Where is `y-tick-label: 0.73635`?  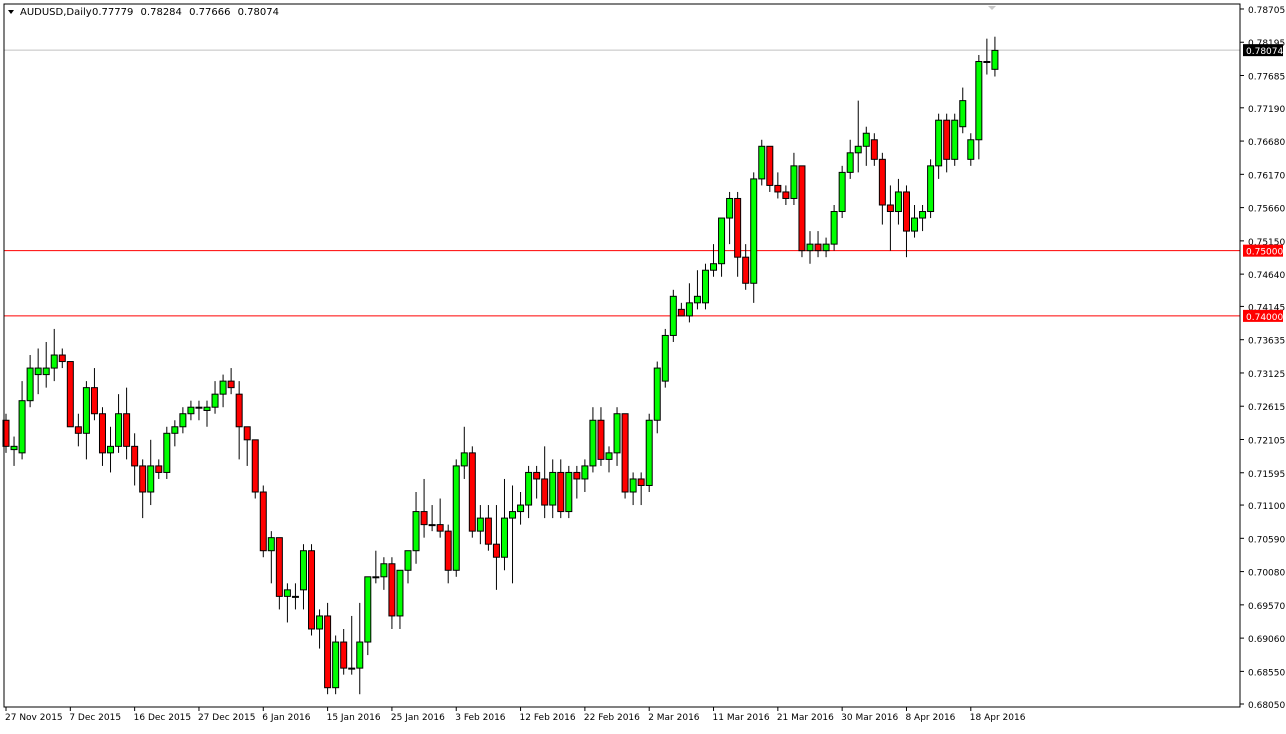
y-tick-label: 0.73635 is located at coordinates (1266, 342).